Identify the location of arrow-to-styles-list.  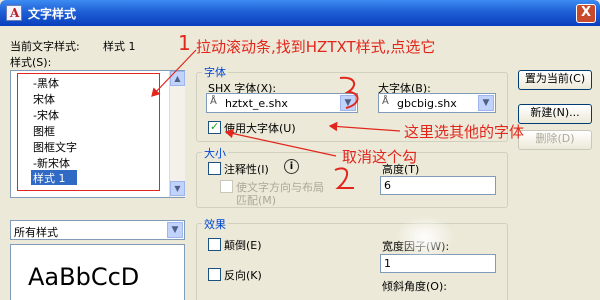
(174, 73).